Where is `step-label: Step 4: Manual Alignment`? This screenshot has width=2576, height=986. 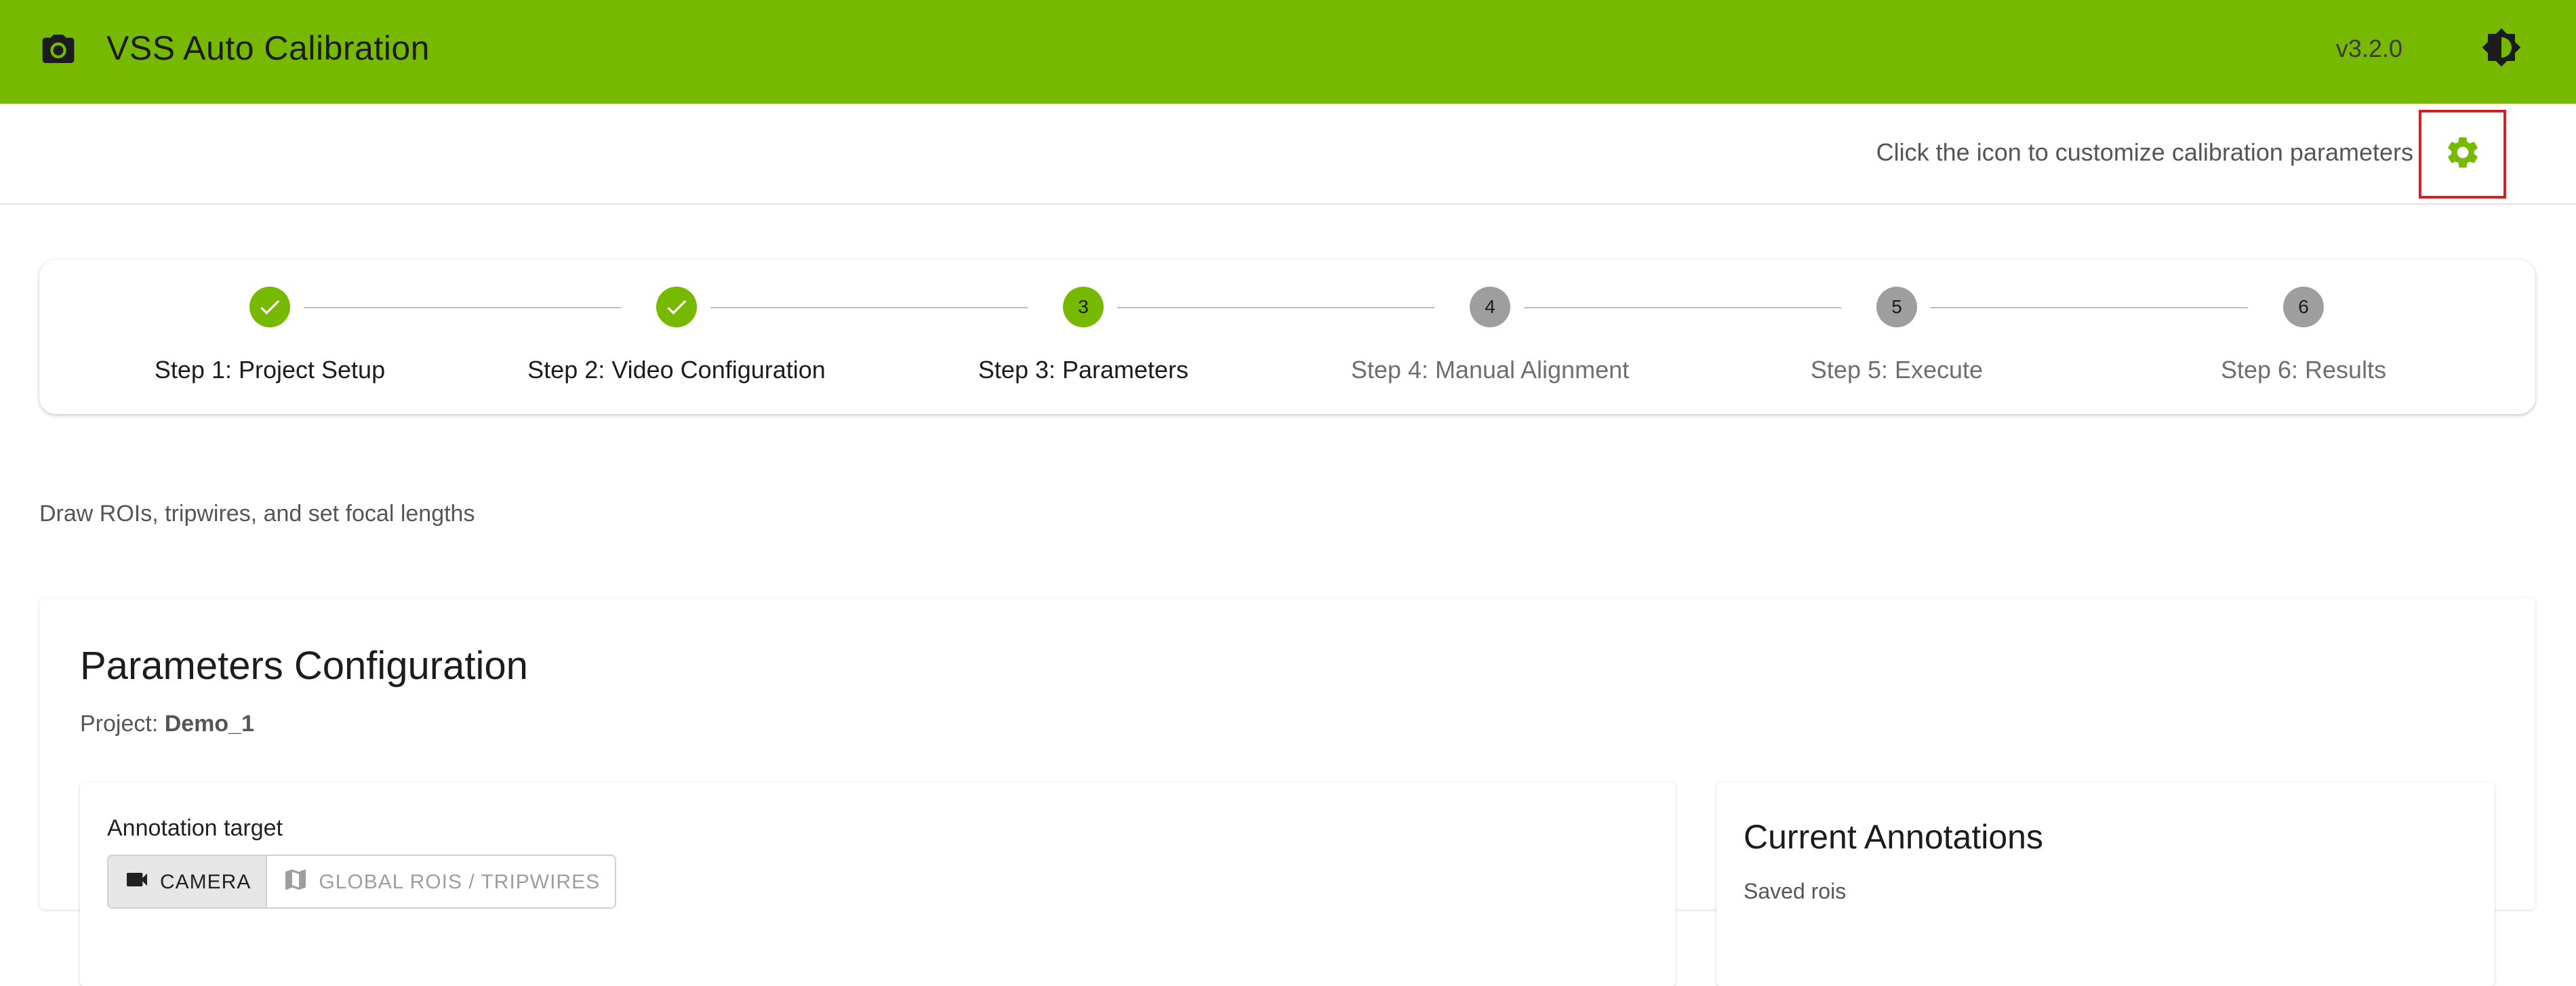
step-label: Step 4: Manual Alignment is located at coordinates (1490, 370).